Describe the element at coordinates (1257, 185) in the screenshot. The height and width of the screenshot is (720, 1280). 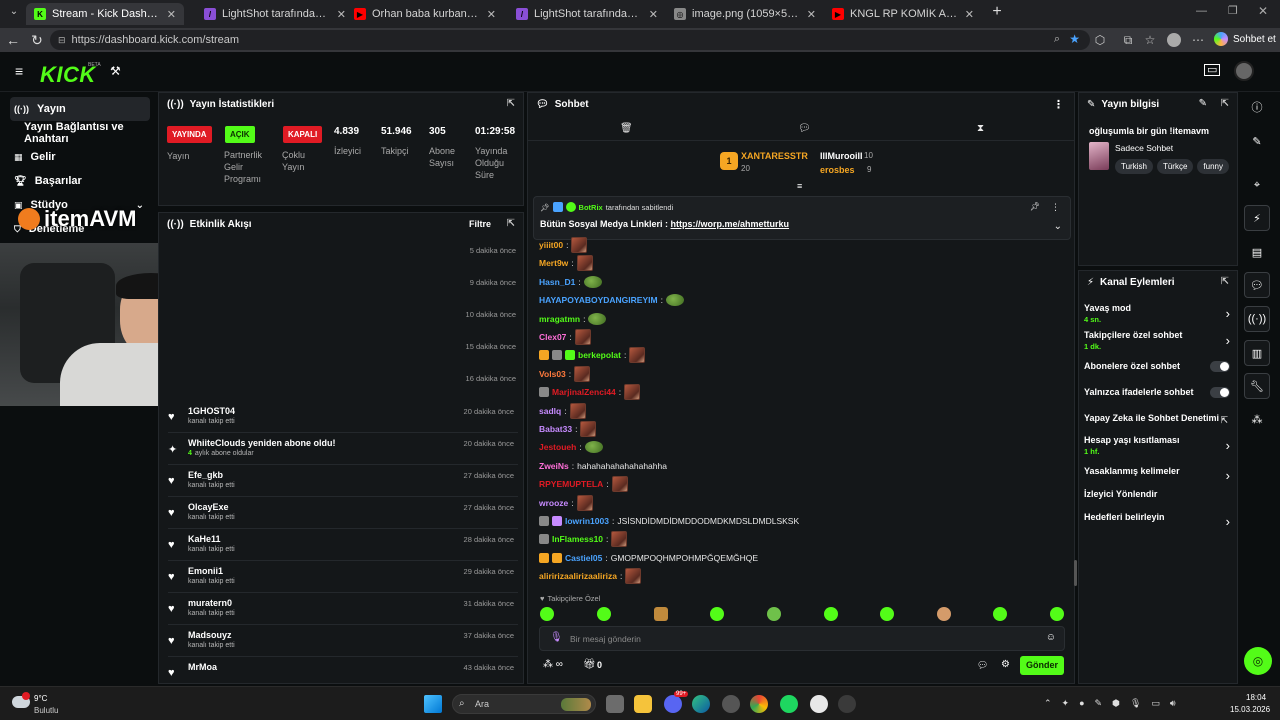
I see `capture-icon: ⌖` at that location.